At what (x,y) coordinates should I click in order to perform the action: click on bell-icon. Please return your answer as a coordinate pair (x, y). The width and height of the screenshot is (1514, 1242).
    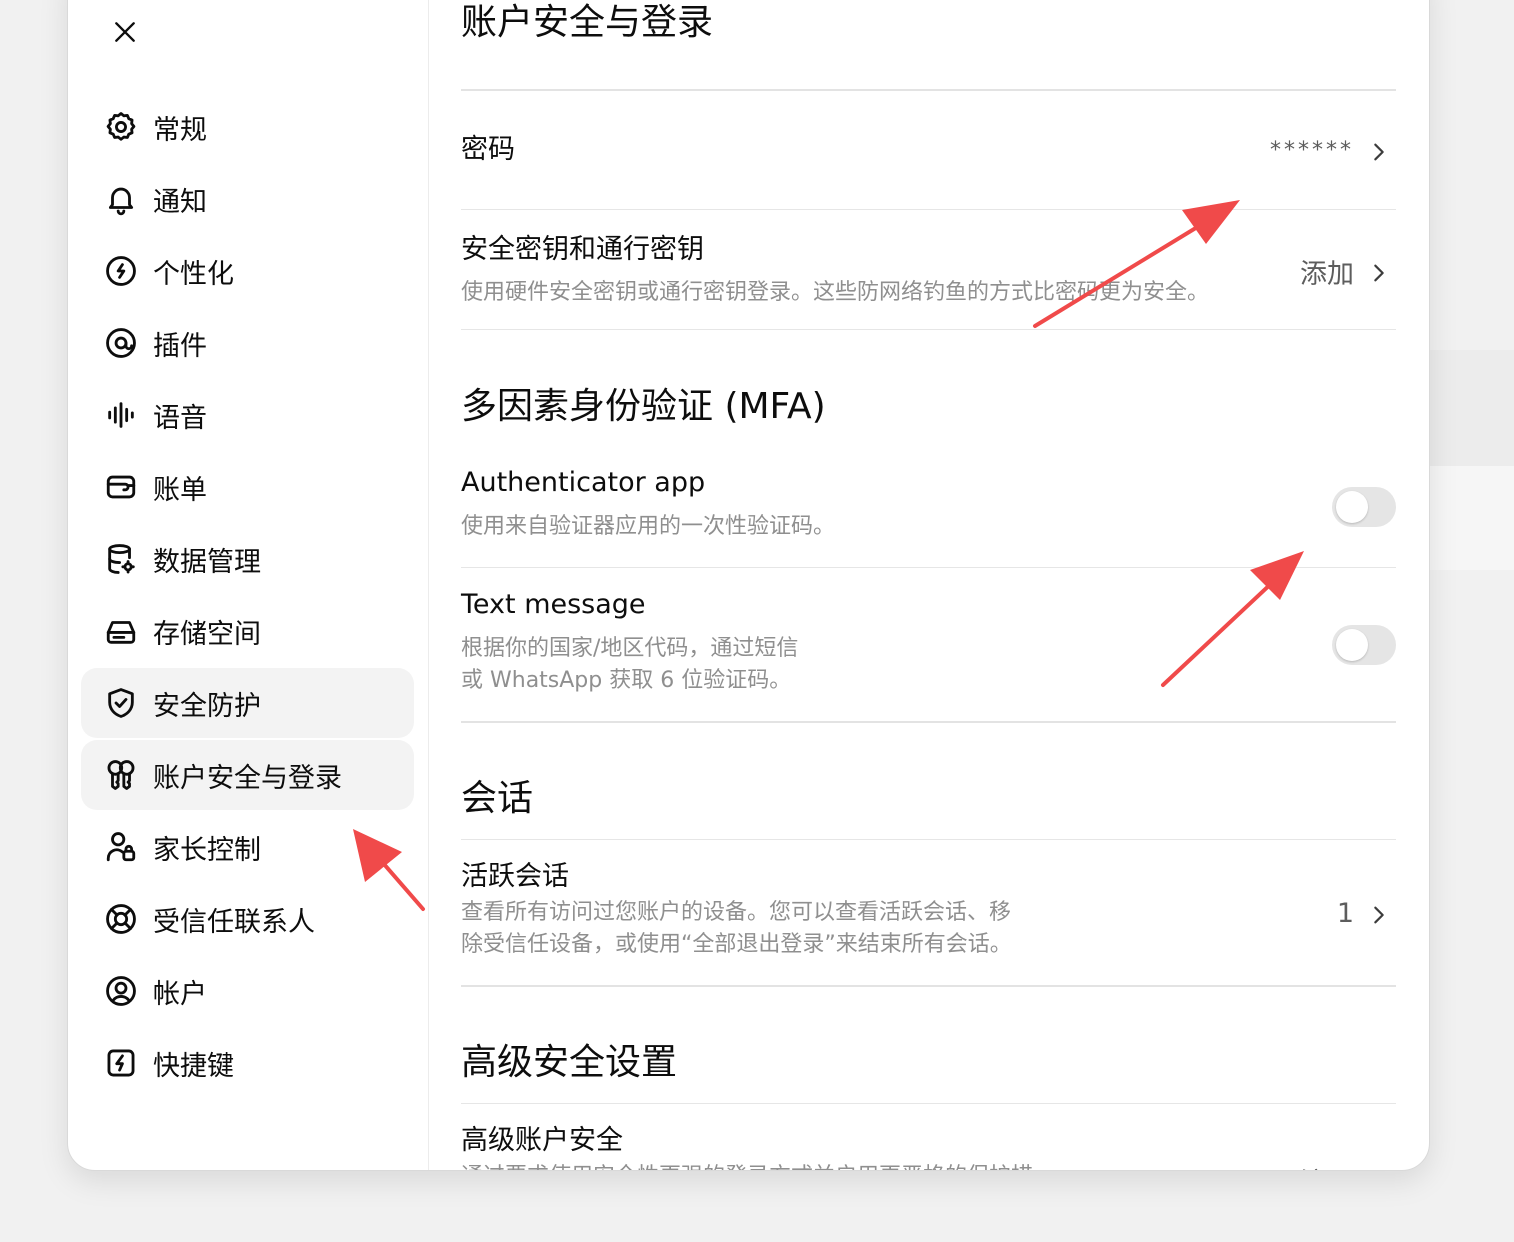
    Looking at the image, I should click on (121, 199).